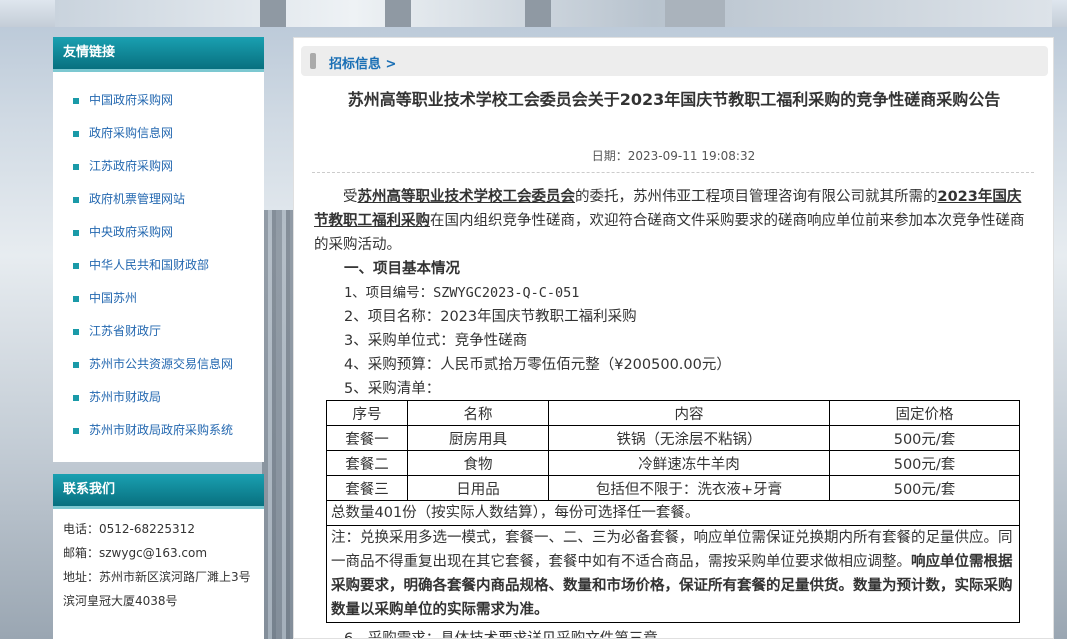 The width and height of the screenshot is (1067, 639). Describe the element at coordinates (466, 197) in the screenshot. I see `purchaser-name: 苏州高等职业技术学校工会委员会` at that location.